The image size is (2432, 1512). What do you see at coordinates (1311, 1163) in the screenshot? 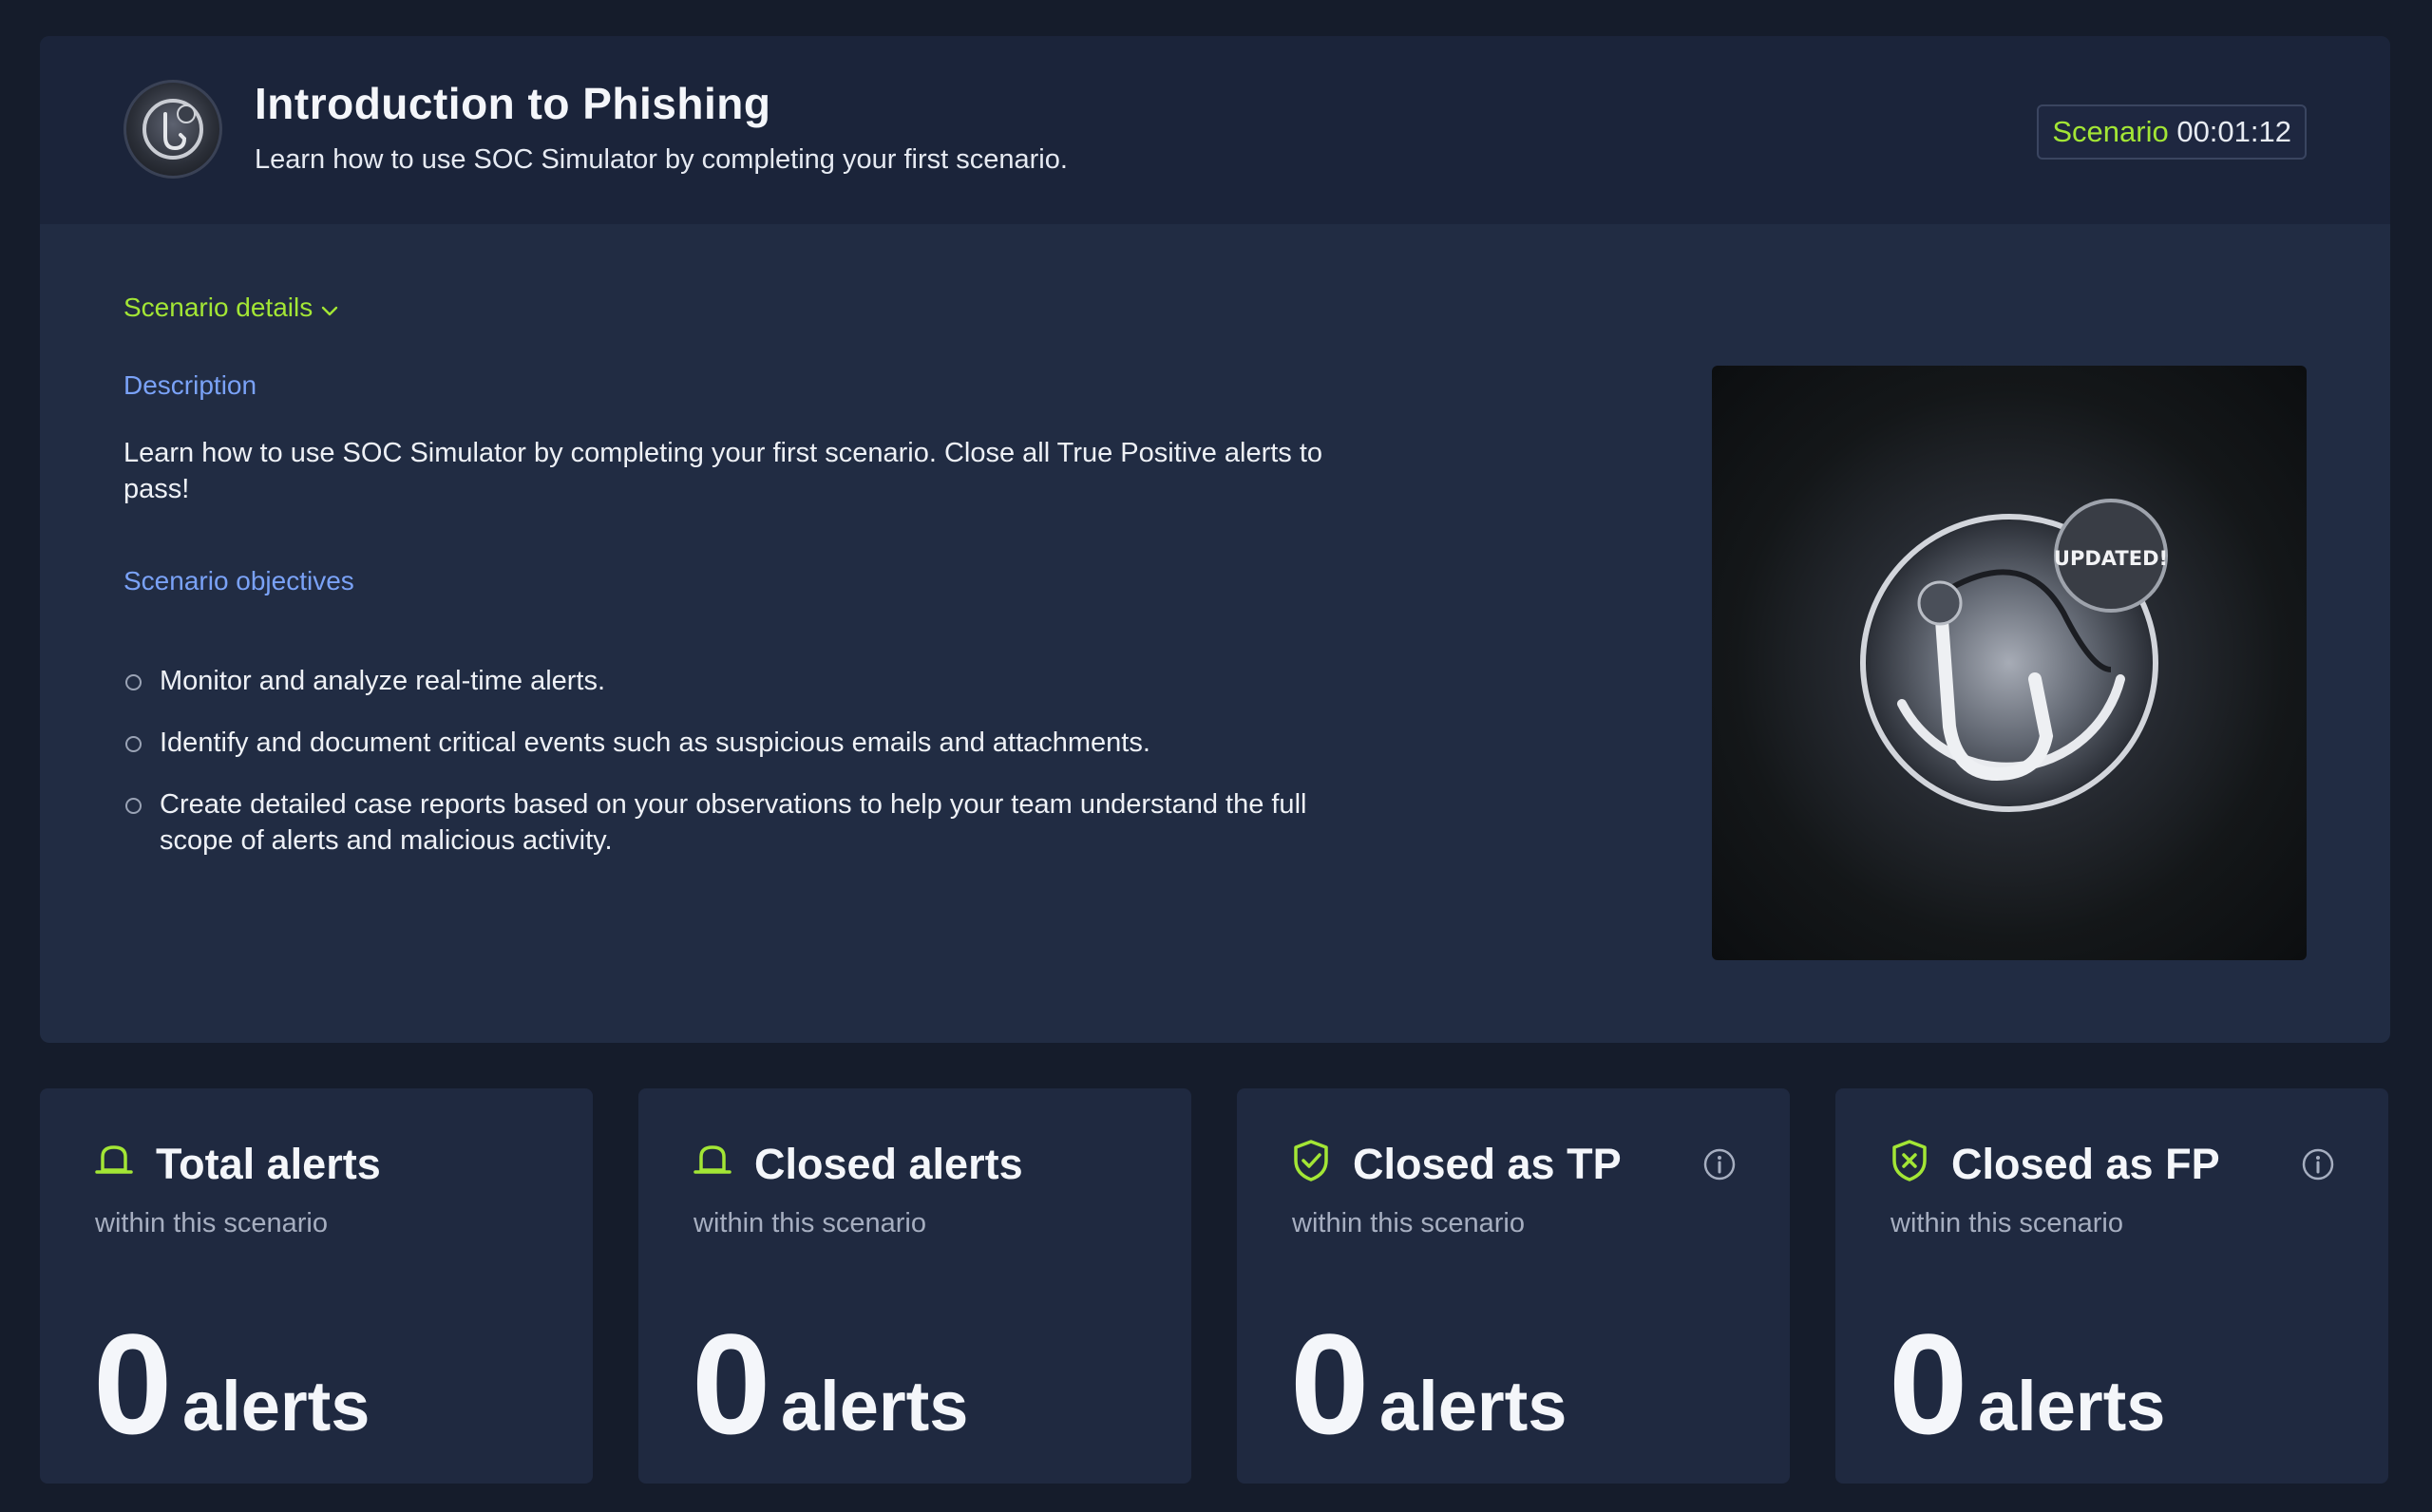
I see `shield-check-icon` at bounding box center [1311, 1163].